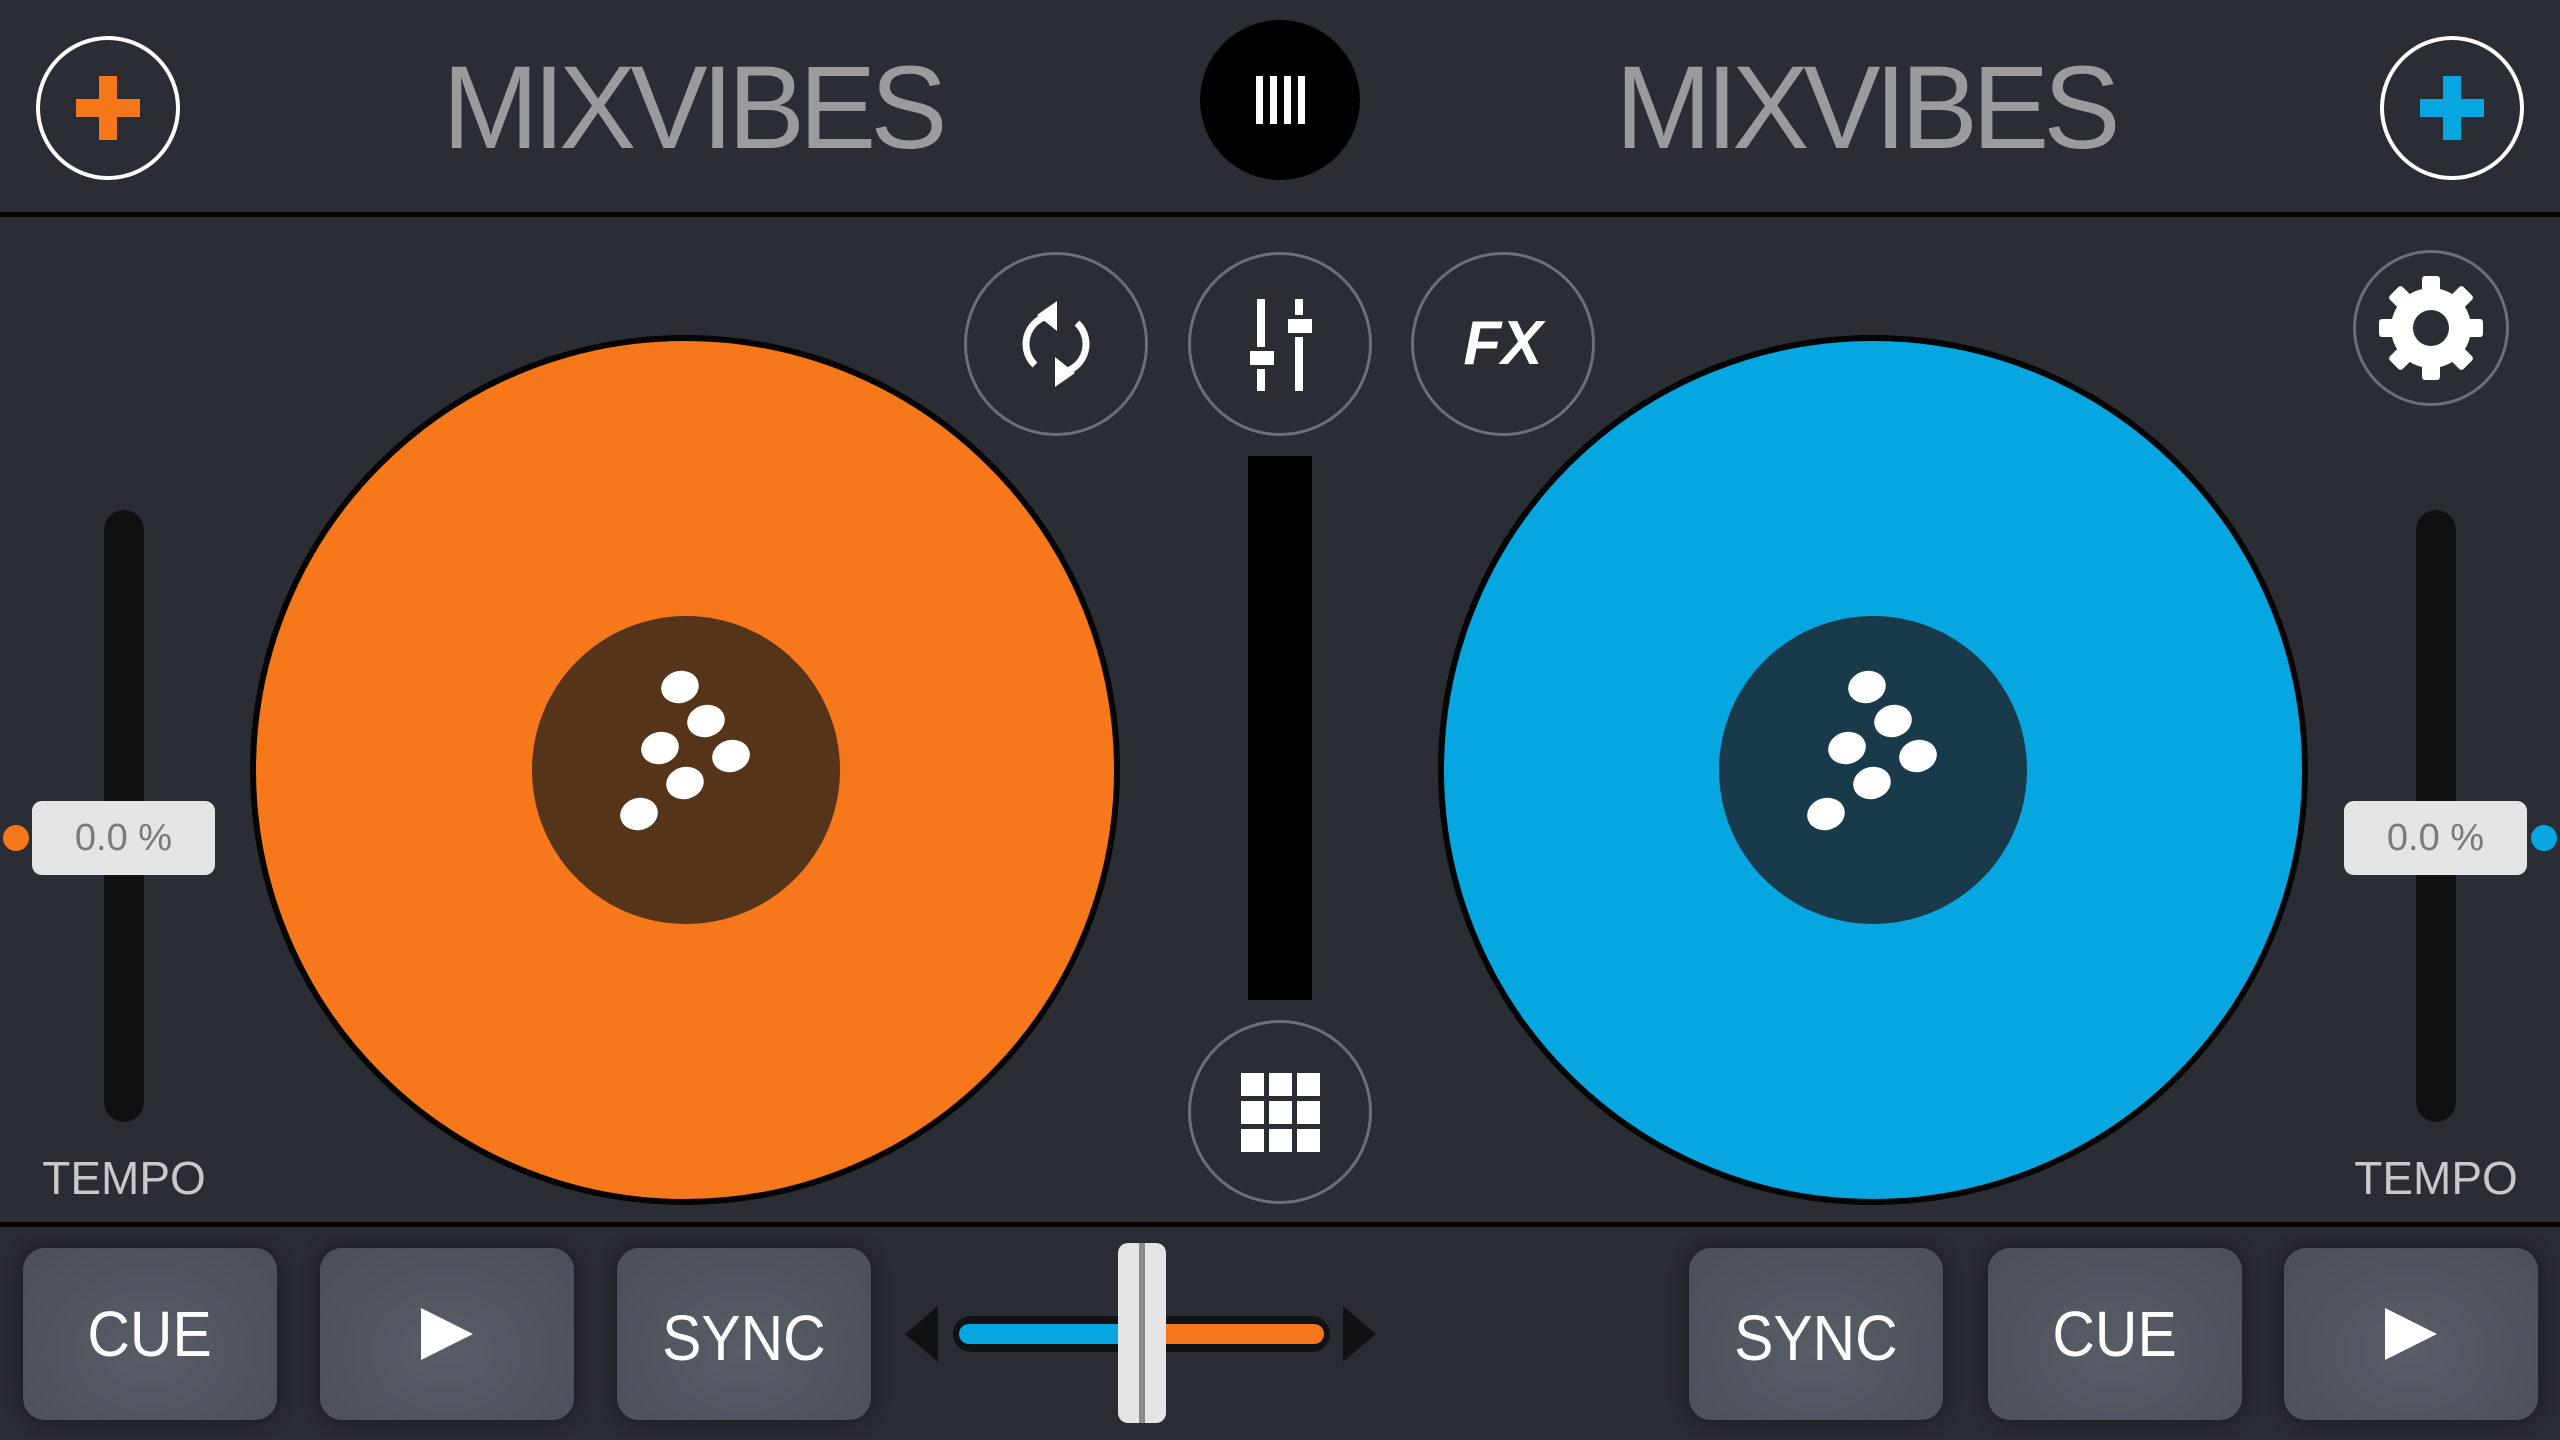 This screenshot has height=1440, width=2560. Describe the element at coordinates (2435, 838) in the screenshot. I see `tempo-handle-deck-b: 0.0 %` at that location.